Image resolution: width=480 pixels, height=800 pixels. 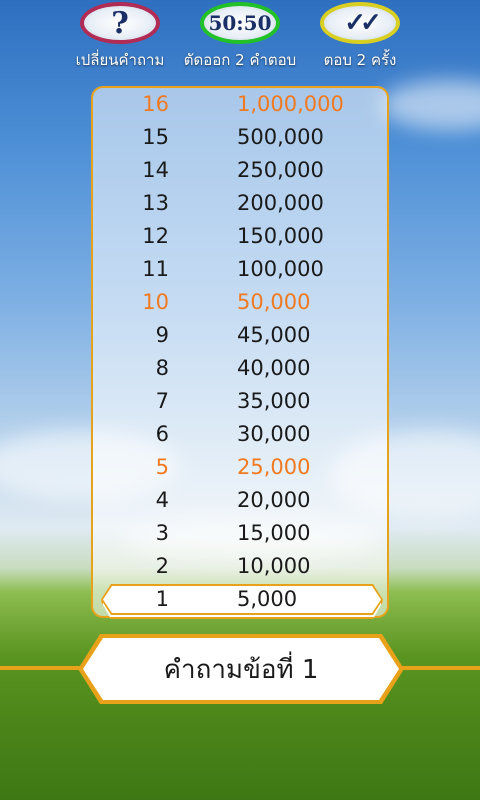 I want to click on fifty-fifty-icon: 50:50, so click(x=240, y=23).